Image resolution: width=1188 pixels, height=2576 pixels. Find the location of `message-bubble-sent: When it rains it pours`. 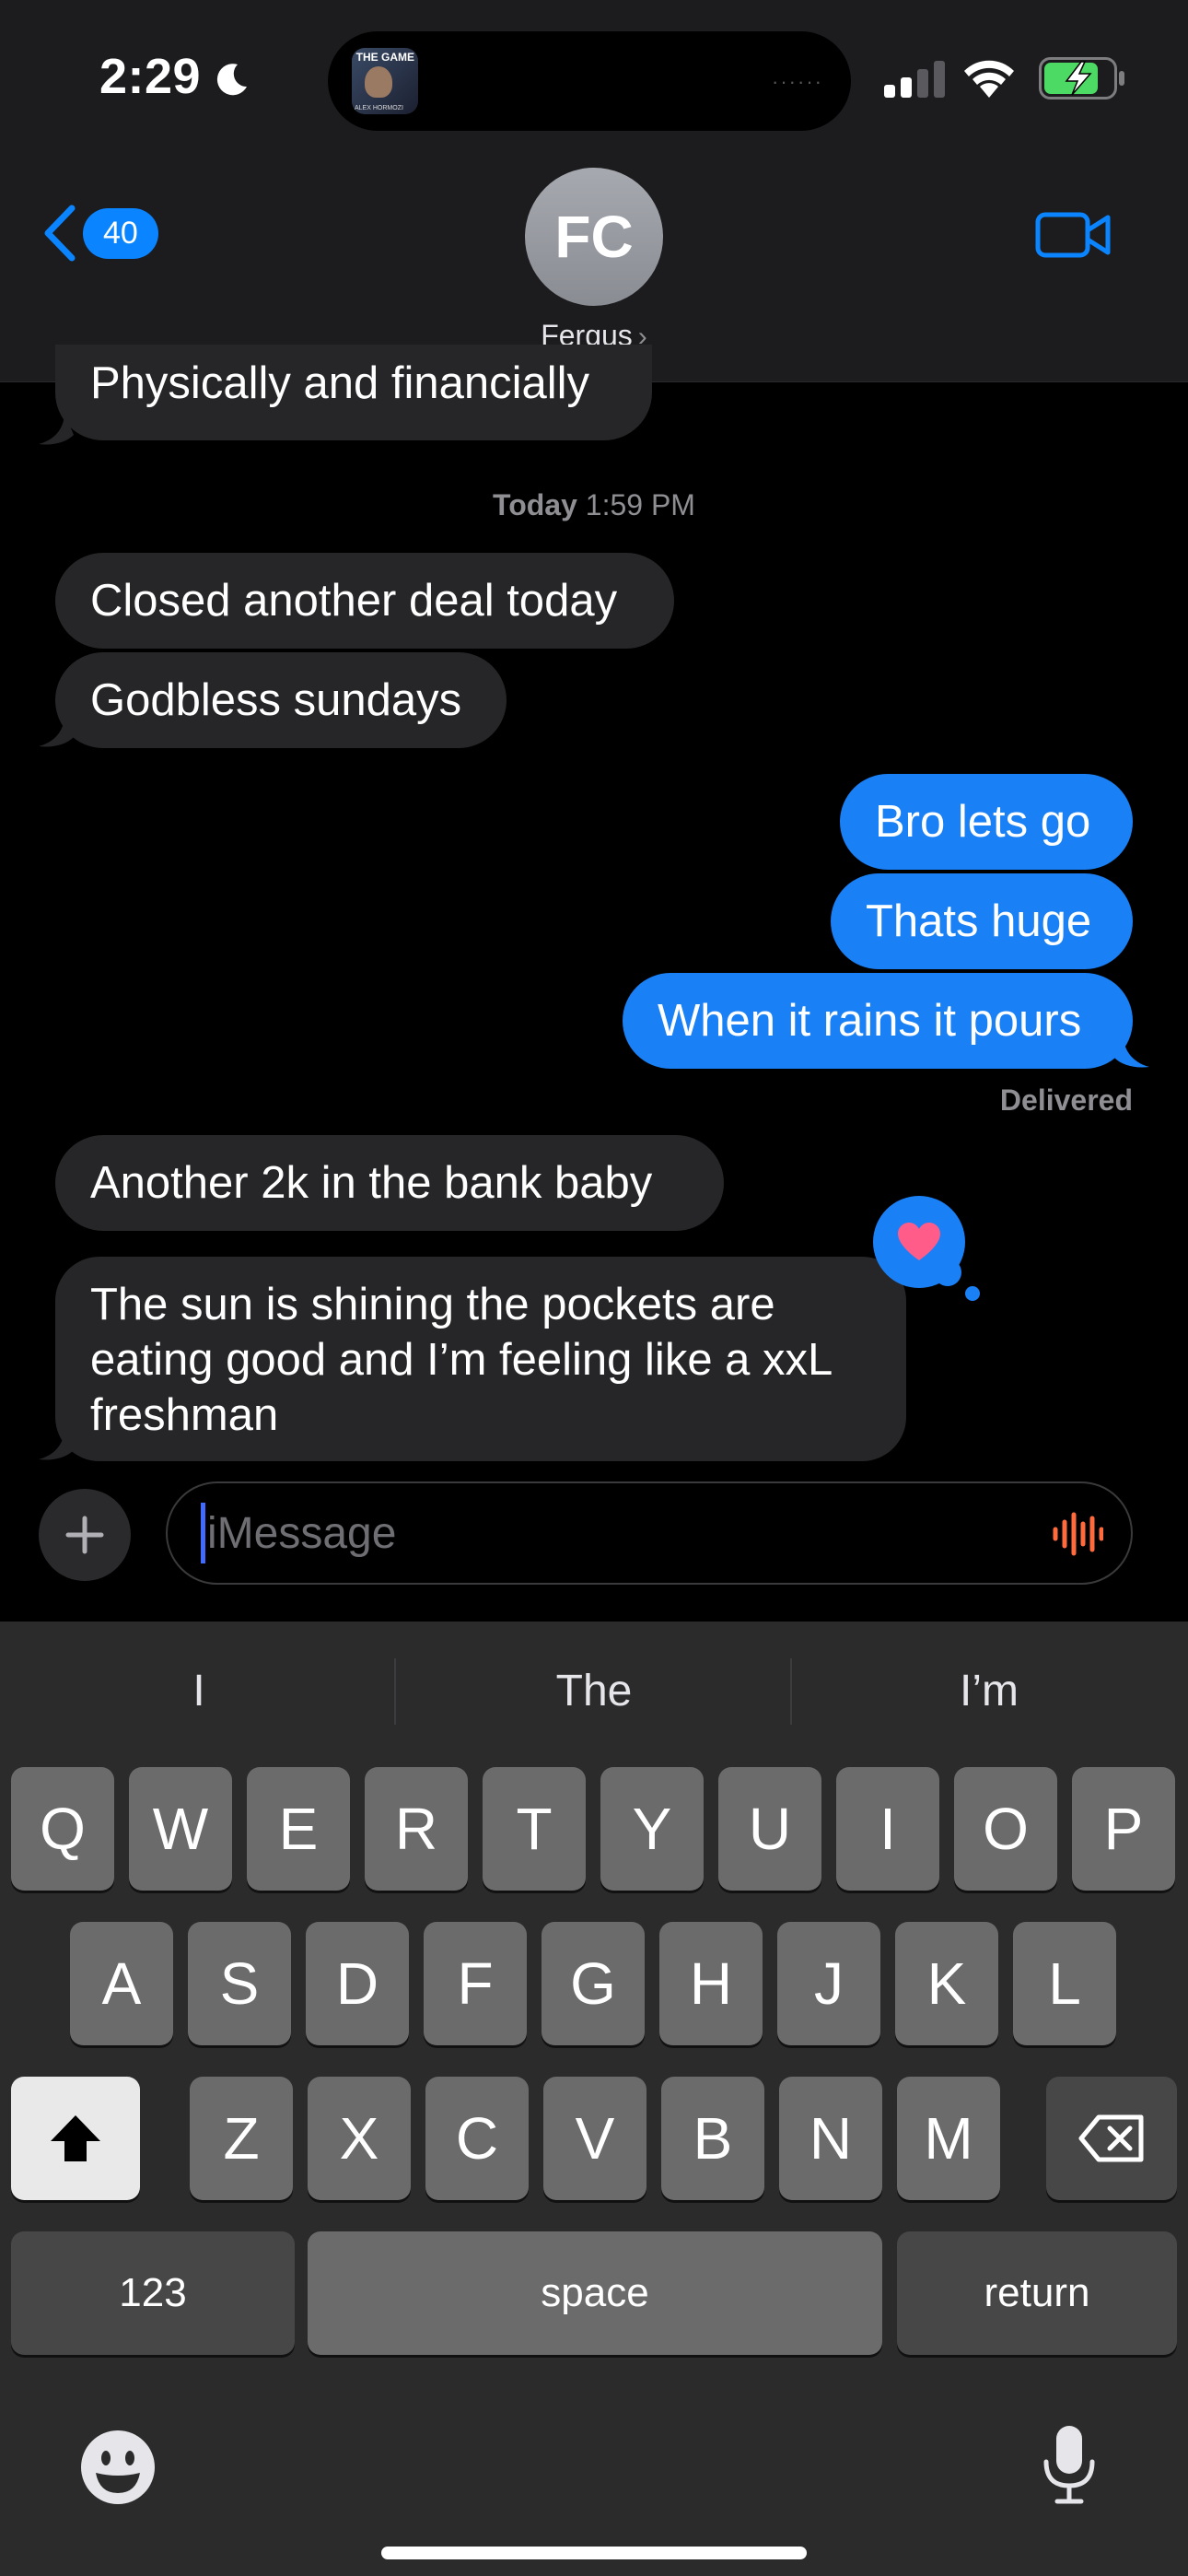

message-bubble-sent: When it rains it pours is located at coordinates (878, 1021).